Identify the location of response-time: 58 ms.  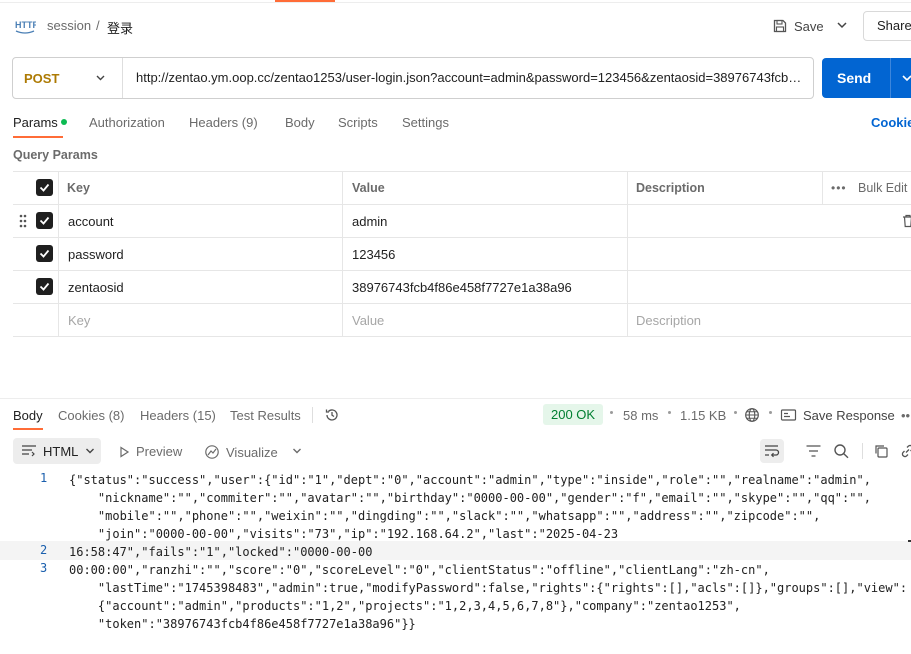
(640, 415).